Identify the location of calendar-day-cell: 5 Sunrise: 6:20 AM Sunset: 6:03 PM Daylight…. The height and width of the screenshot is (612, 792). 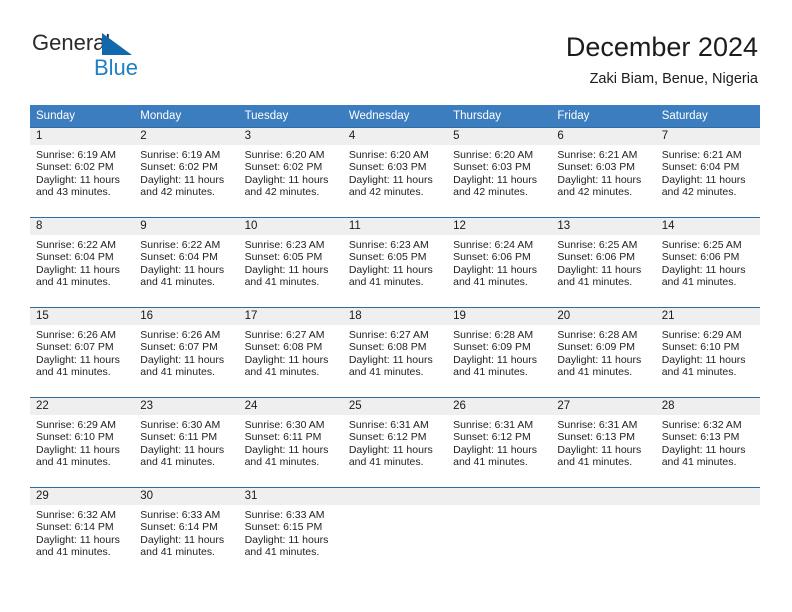
(499, 172).